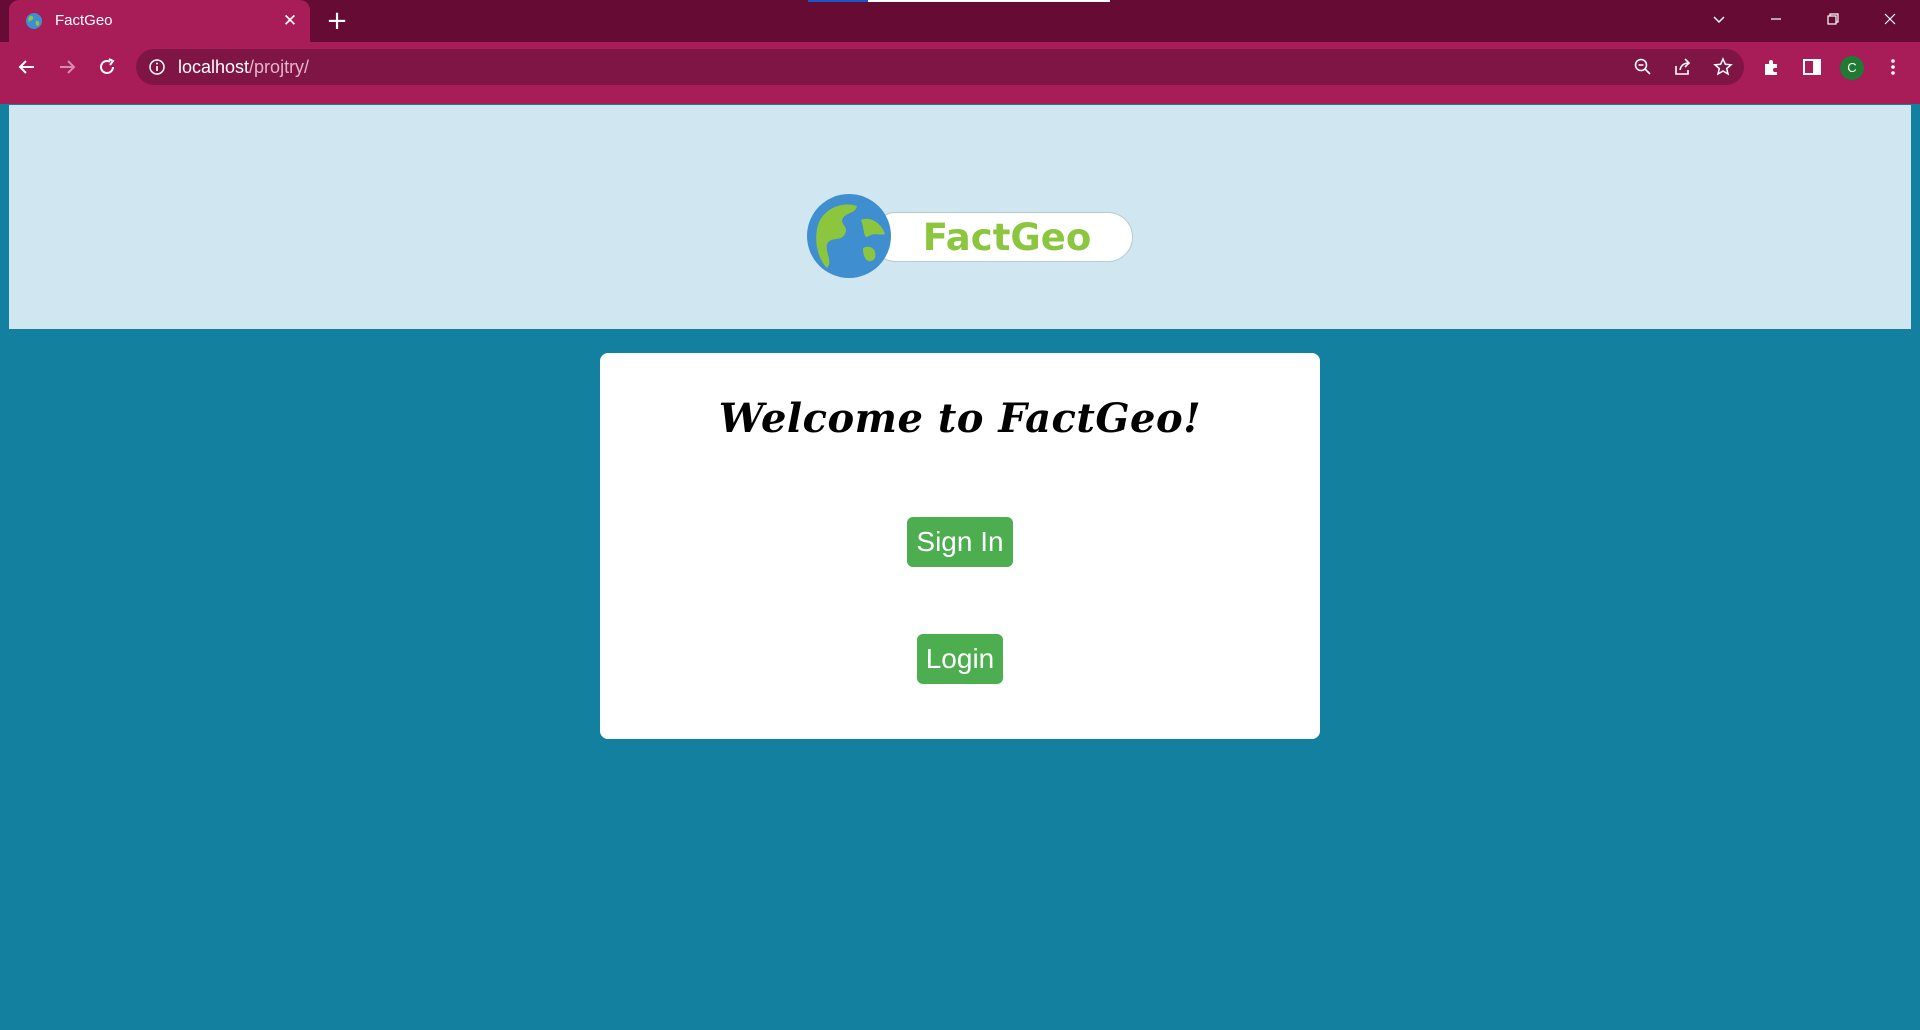 This screenshot has width=1920, height=1030. Describe the element at coordinates (1833, 19) in the screenshot. I see `restore-icon` at that location.